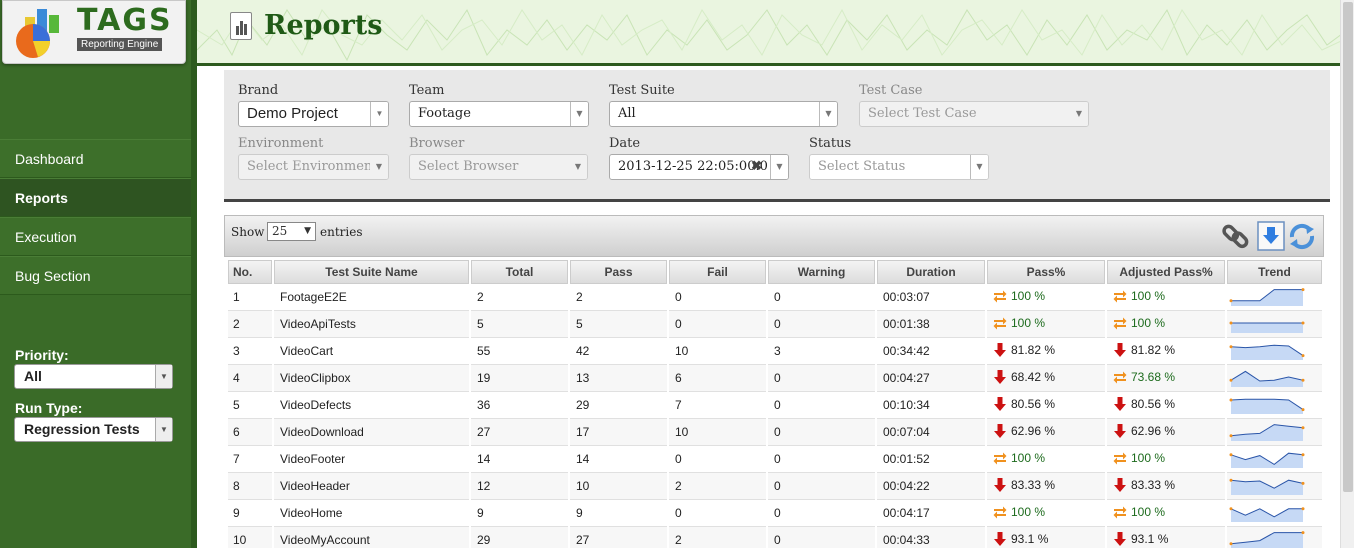  What do you see at coordinates (1150, 538) in the screenshot?
I see `adjusted-pass-pct-text: 93.1 %` at bounding box center [1150, 538].